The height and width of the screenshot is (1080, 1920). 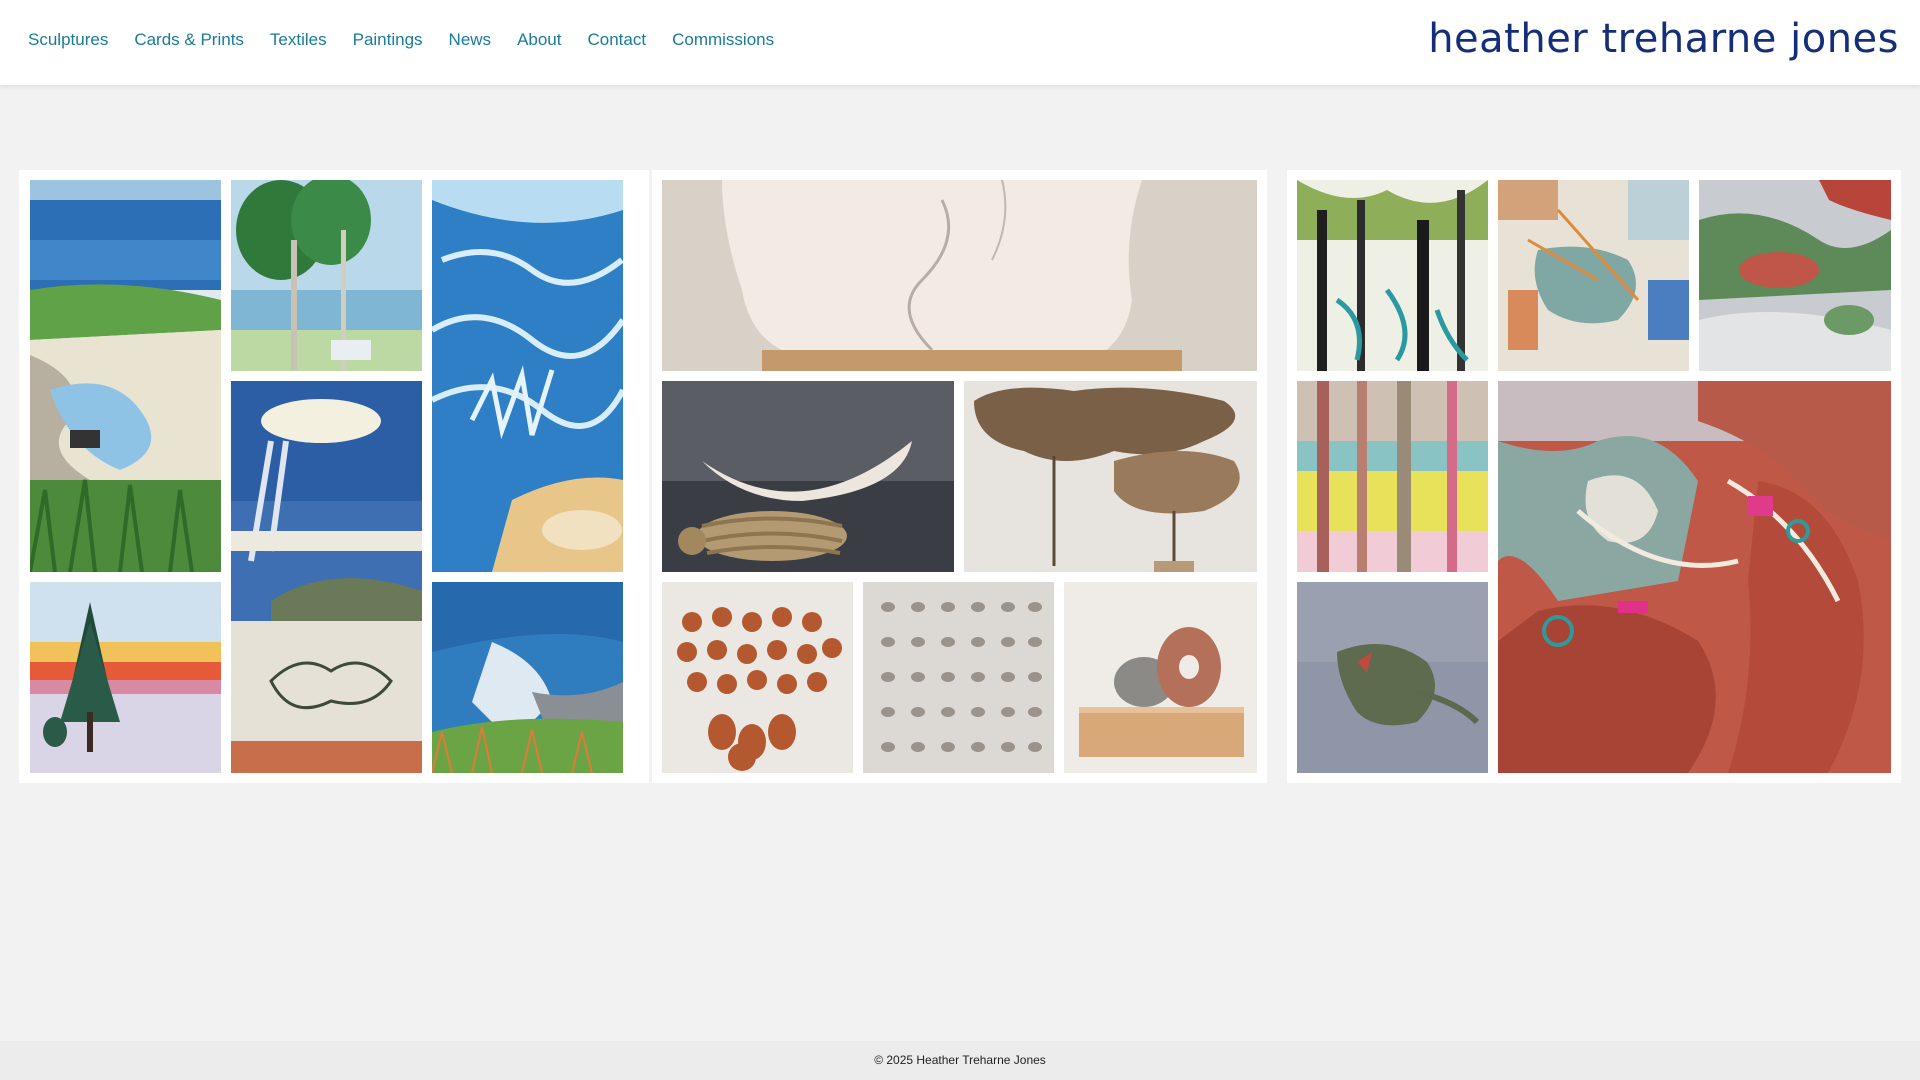 What do you see at coordinates (388, 40) in the screenshot?
I see `nav-paintings: Paintings` at bounding box center [388, 40].